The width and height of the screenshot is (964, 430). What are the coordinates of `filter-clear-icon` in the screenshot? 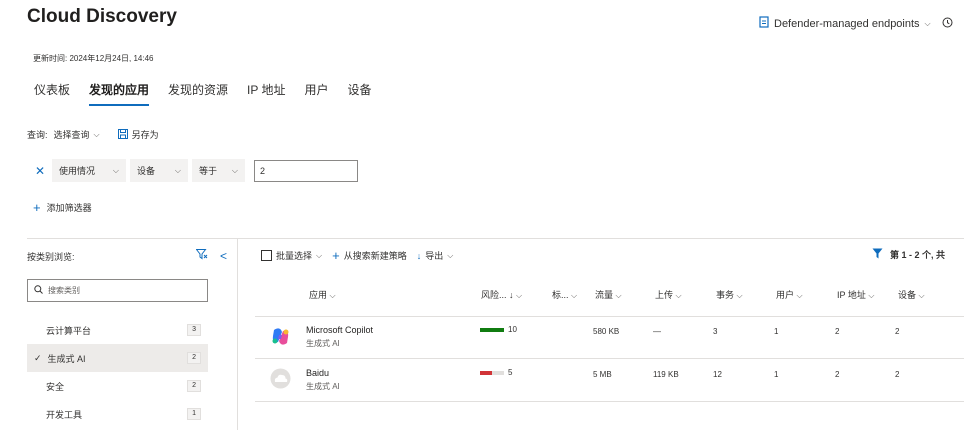 It's located at (201, 256).